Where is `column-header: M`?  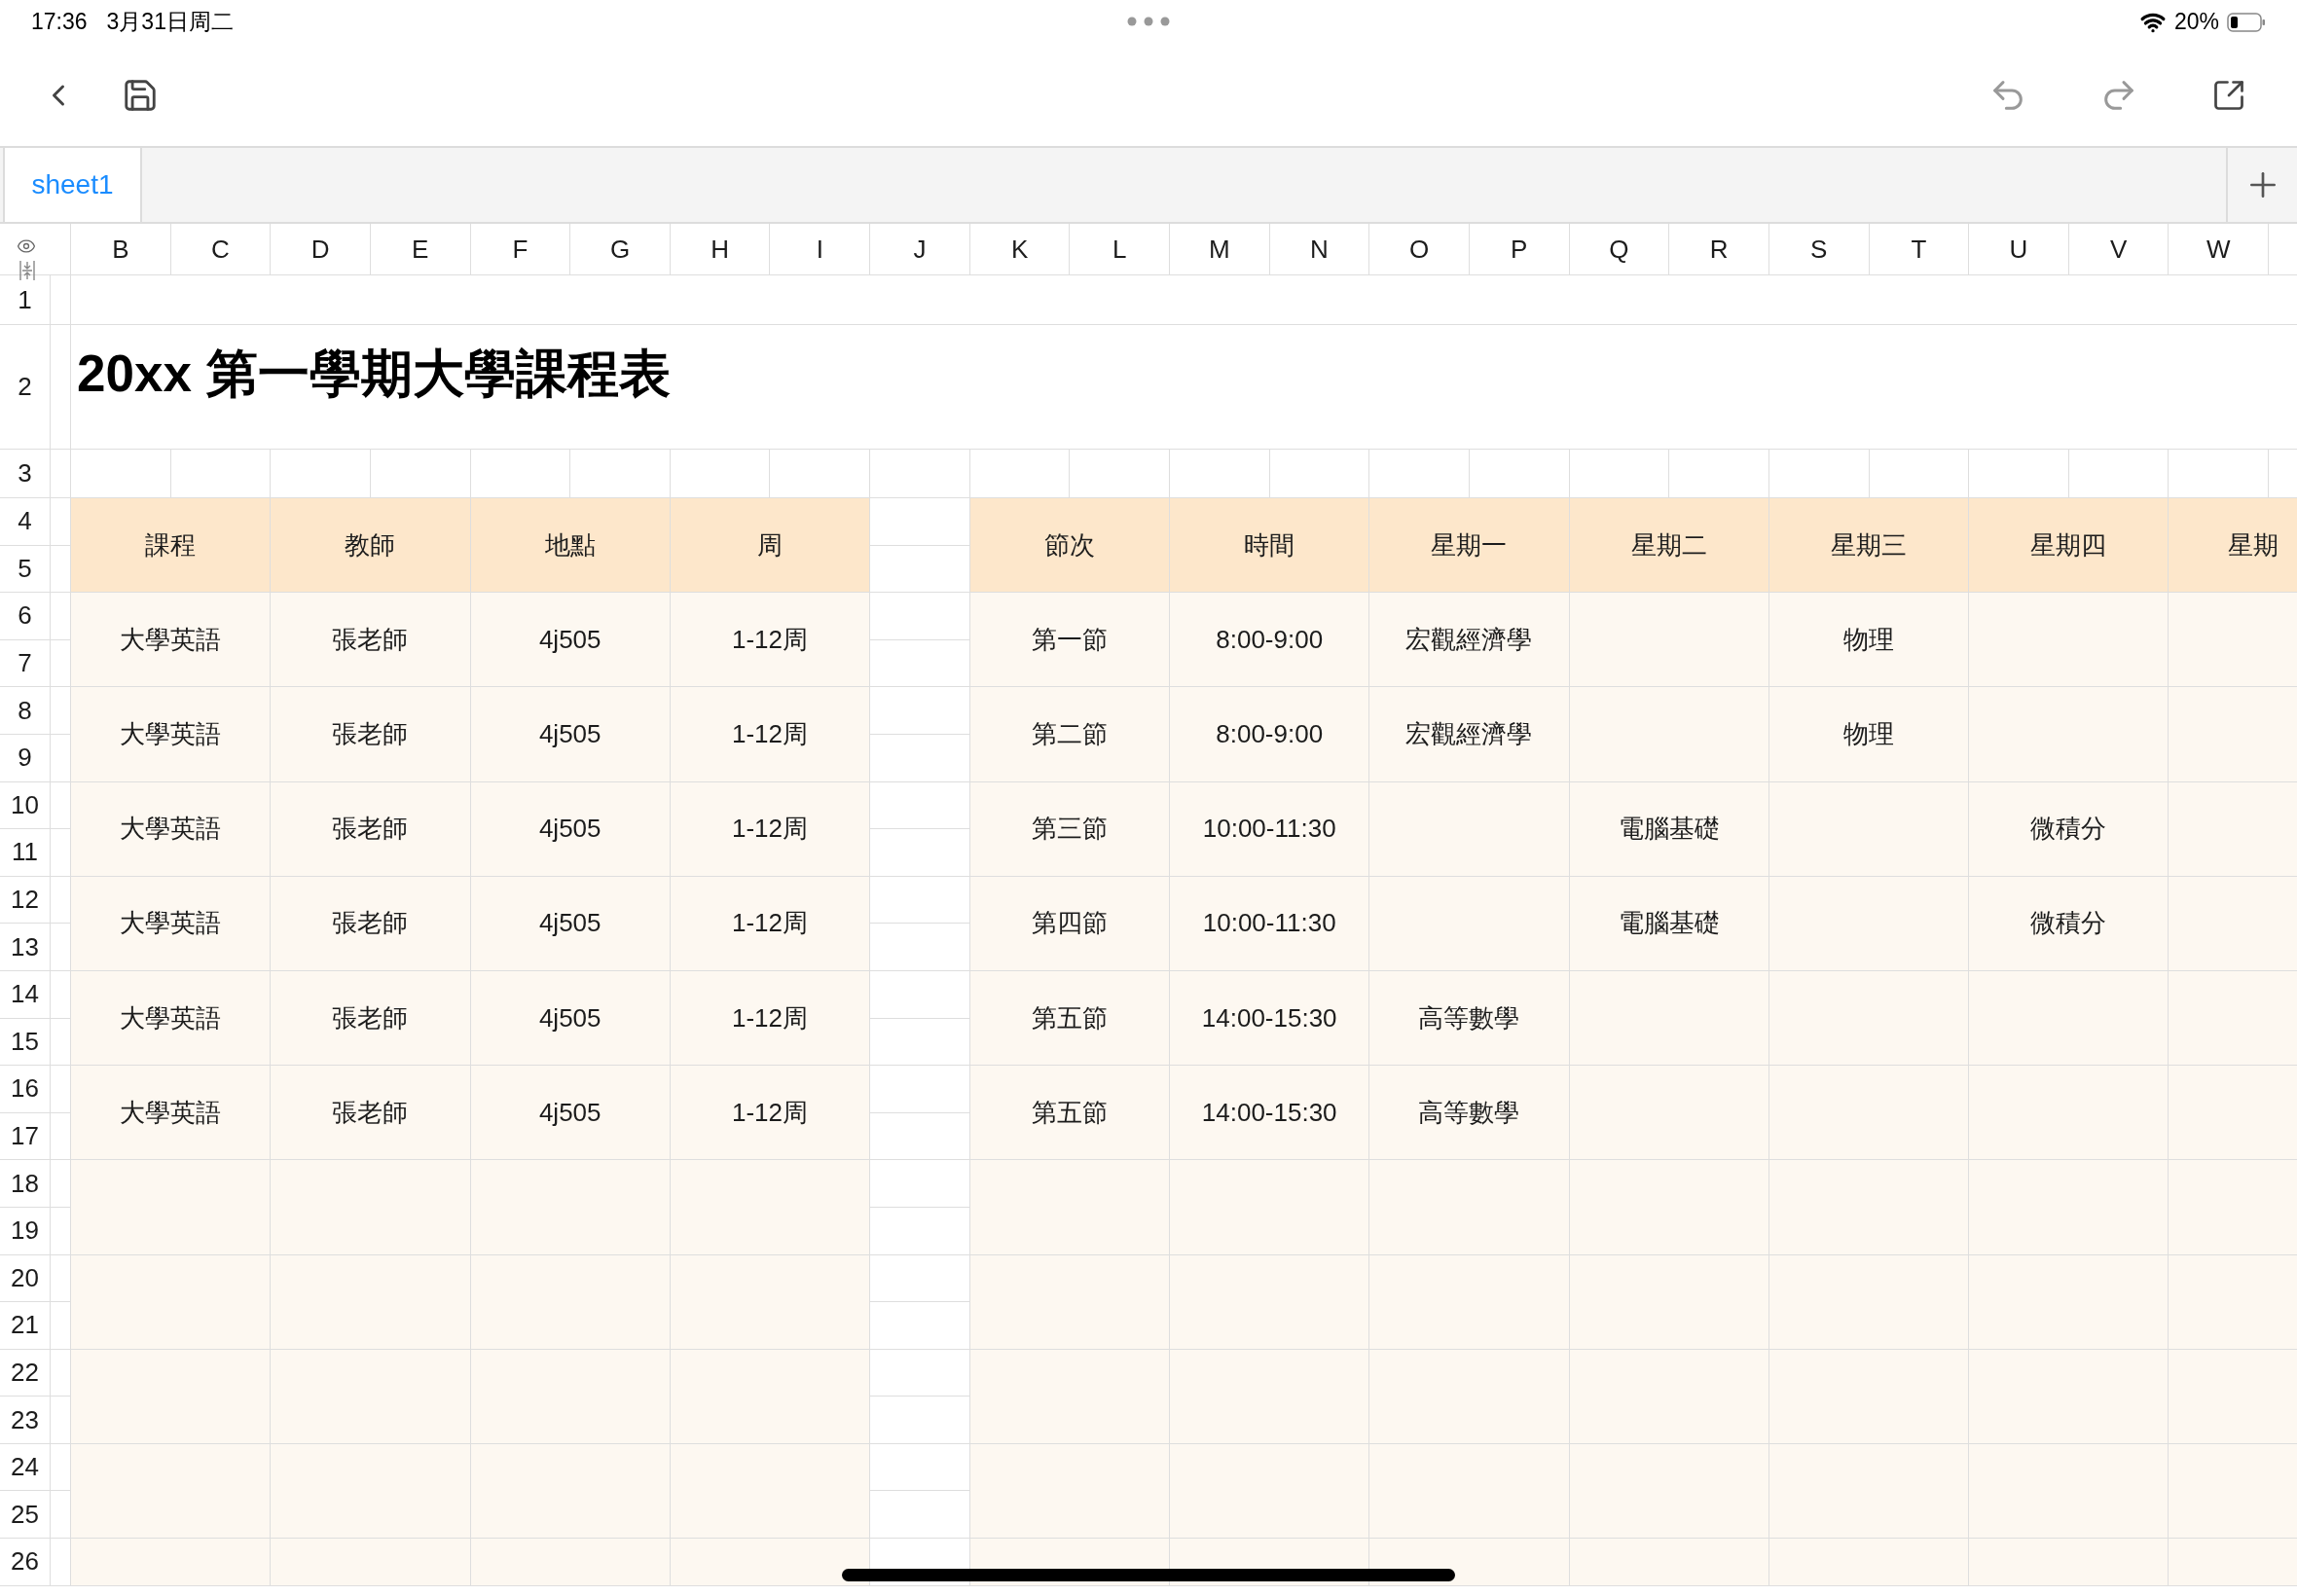 column-header: M is located at coordinates (1220, 249).